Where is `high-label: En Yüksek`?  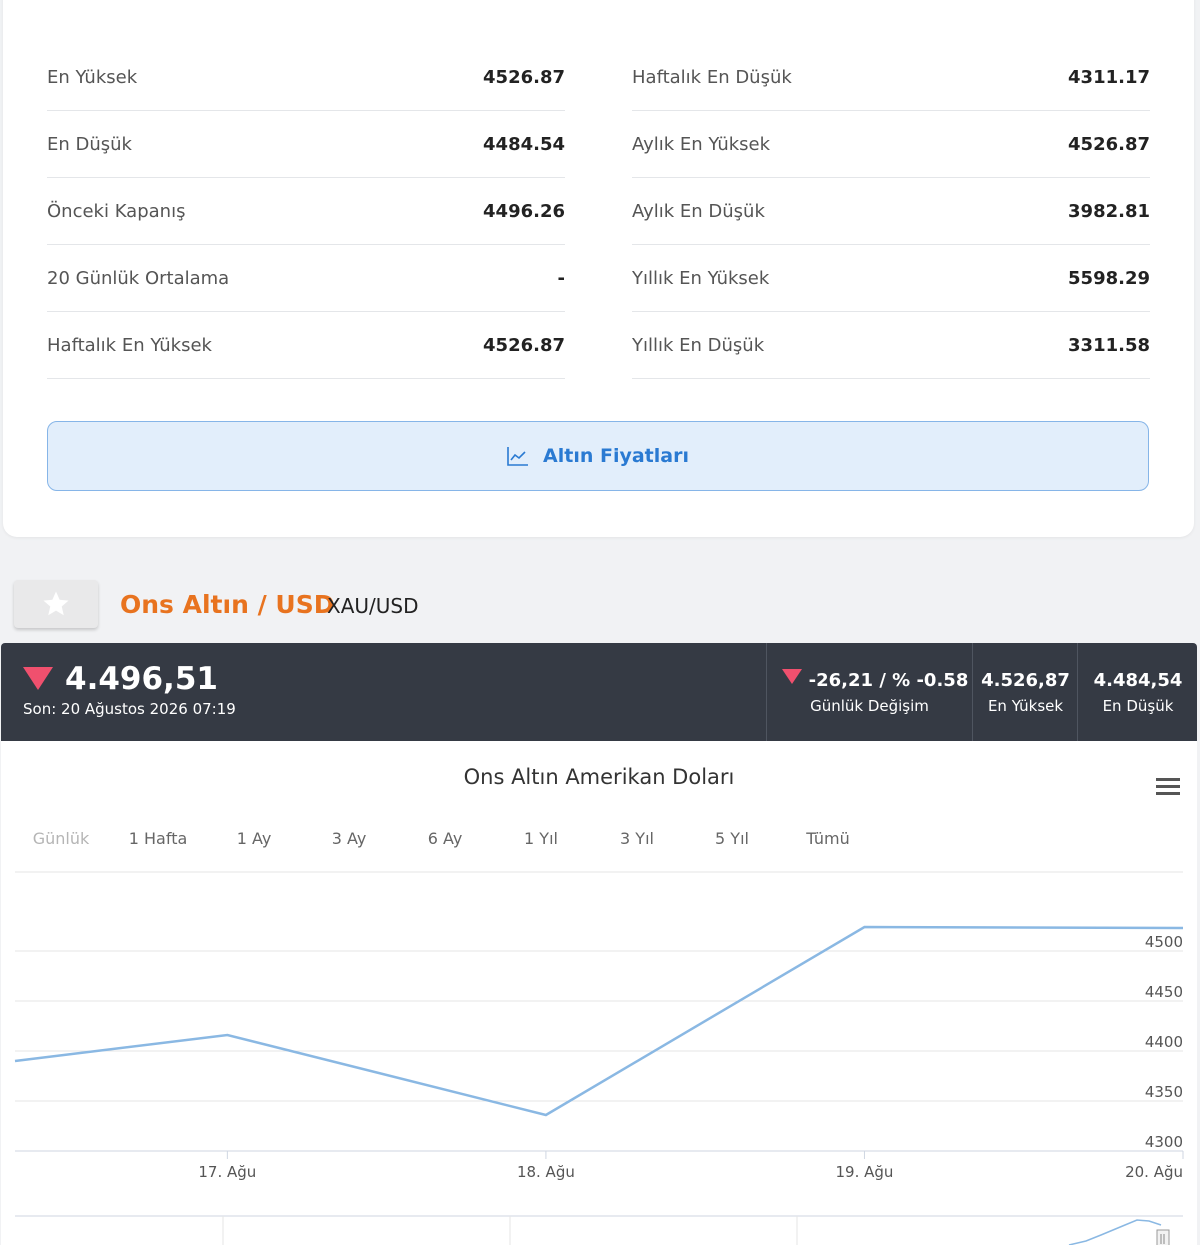 high-label: En Yüksek is located at coordinates (1025, 705).